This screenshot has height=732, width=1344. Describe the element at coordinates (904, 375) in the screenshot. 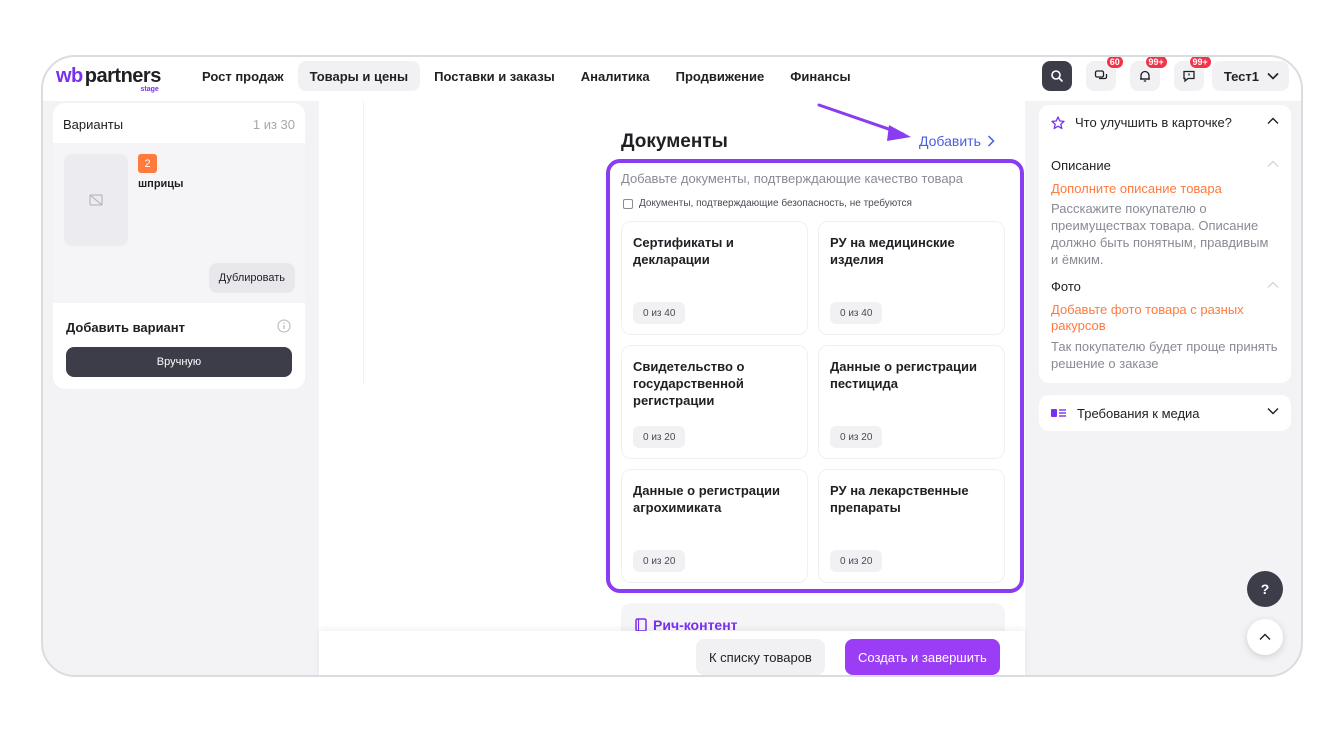

I see `doc-card-title: Данные о регистрации пестицида` at that location.